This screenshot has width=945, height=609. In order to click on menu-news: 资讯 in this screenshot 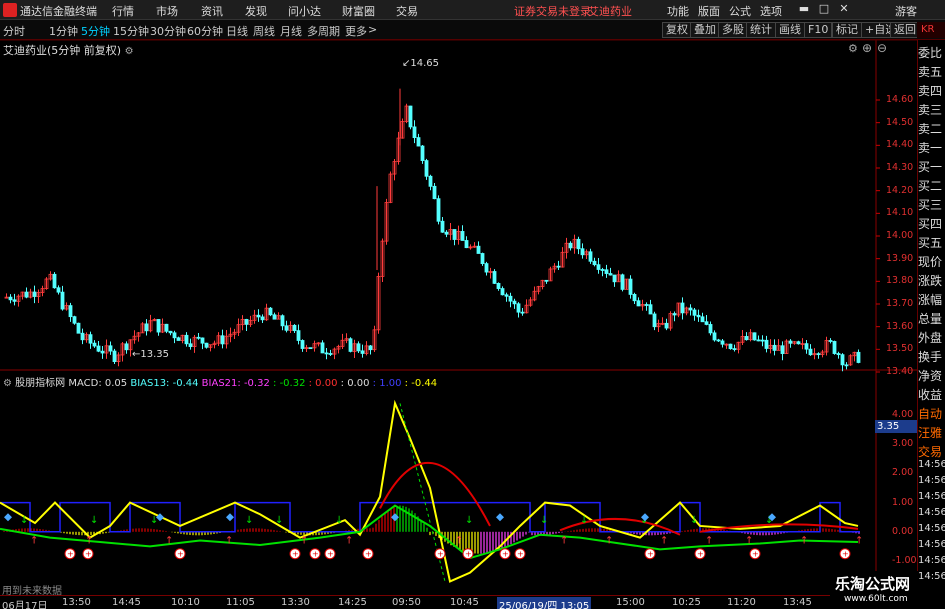, I will do `click(212, 11)`.